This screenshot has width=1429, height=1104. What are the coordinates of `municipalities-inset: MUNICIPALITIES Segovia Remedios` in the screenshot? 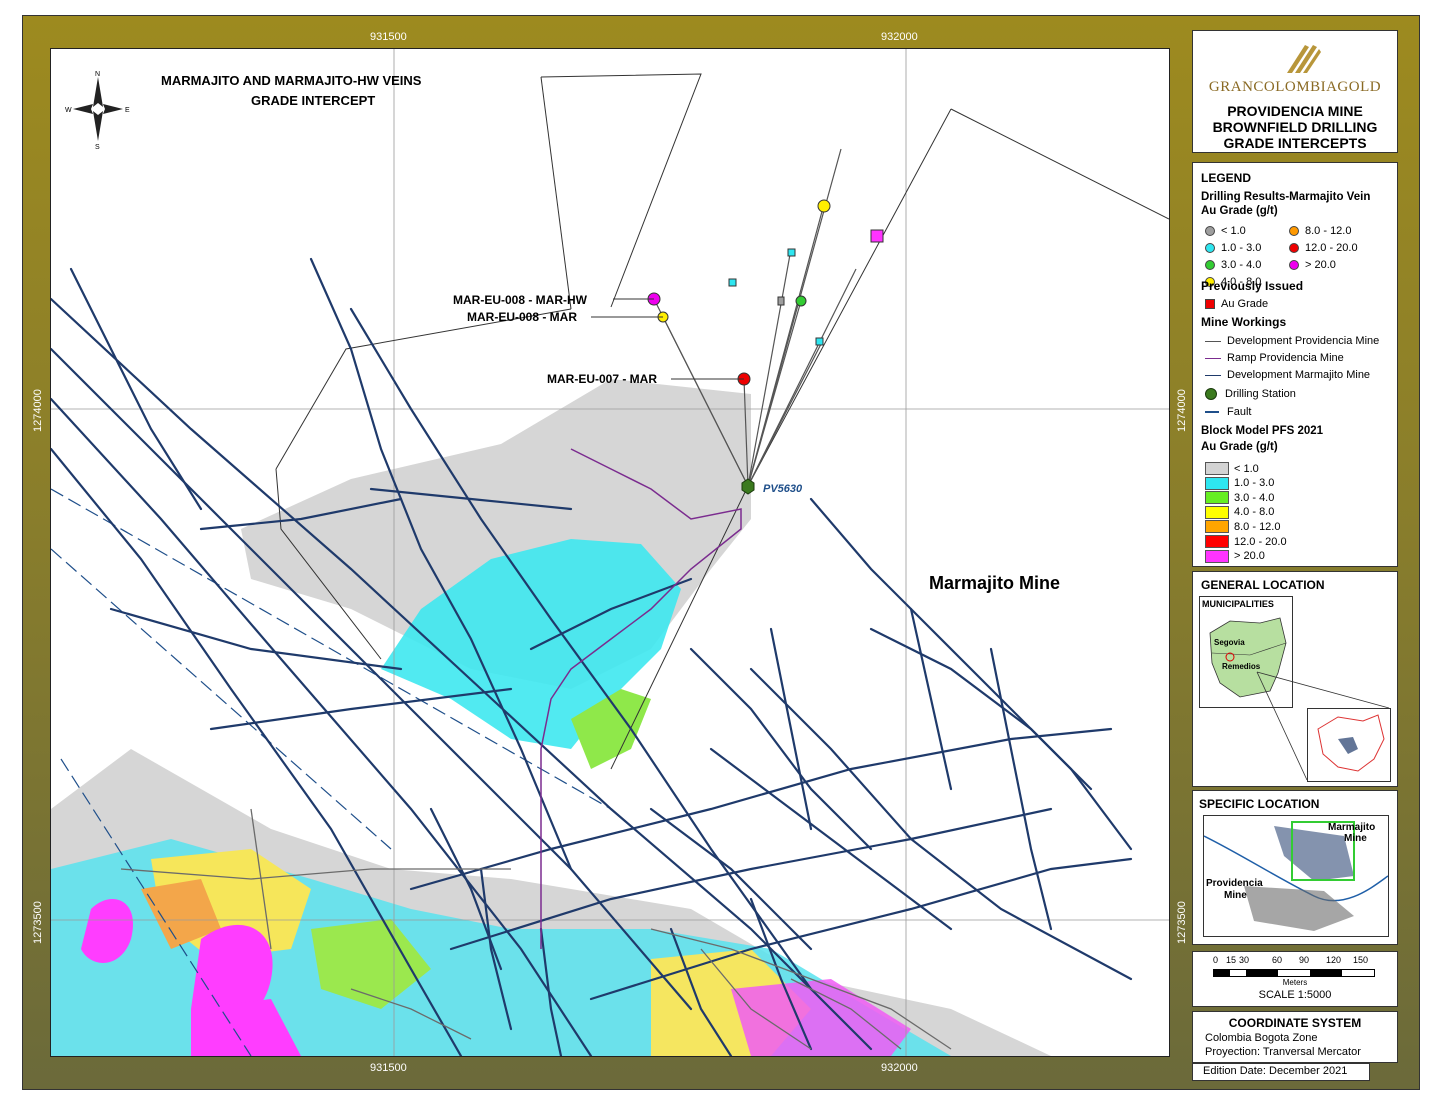 It's located at (1246, 652).